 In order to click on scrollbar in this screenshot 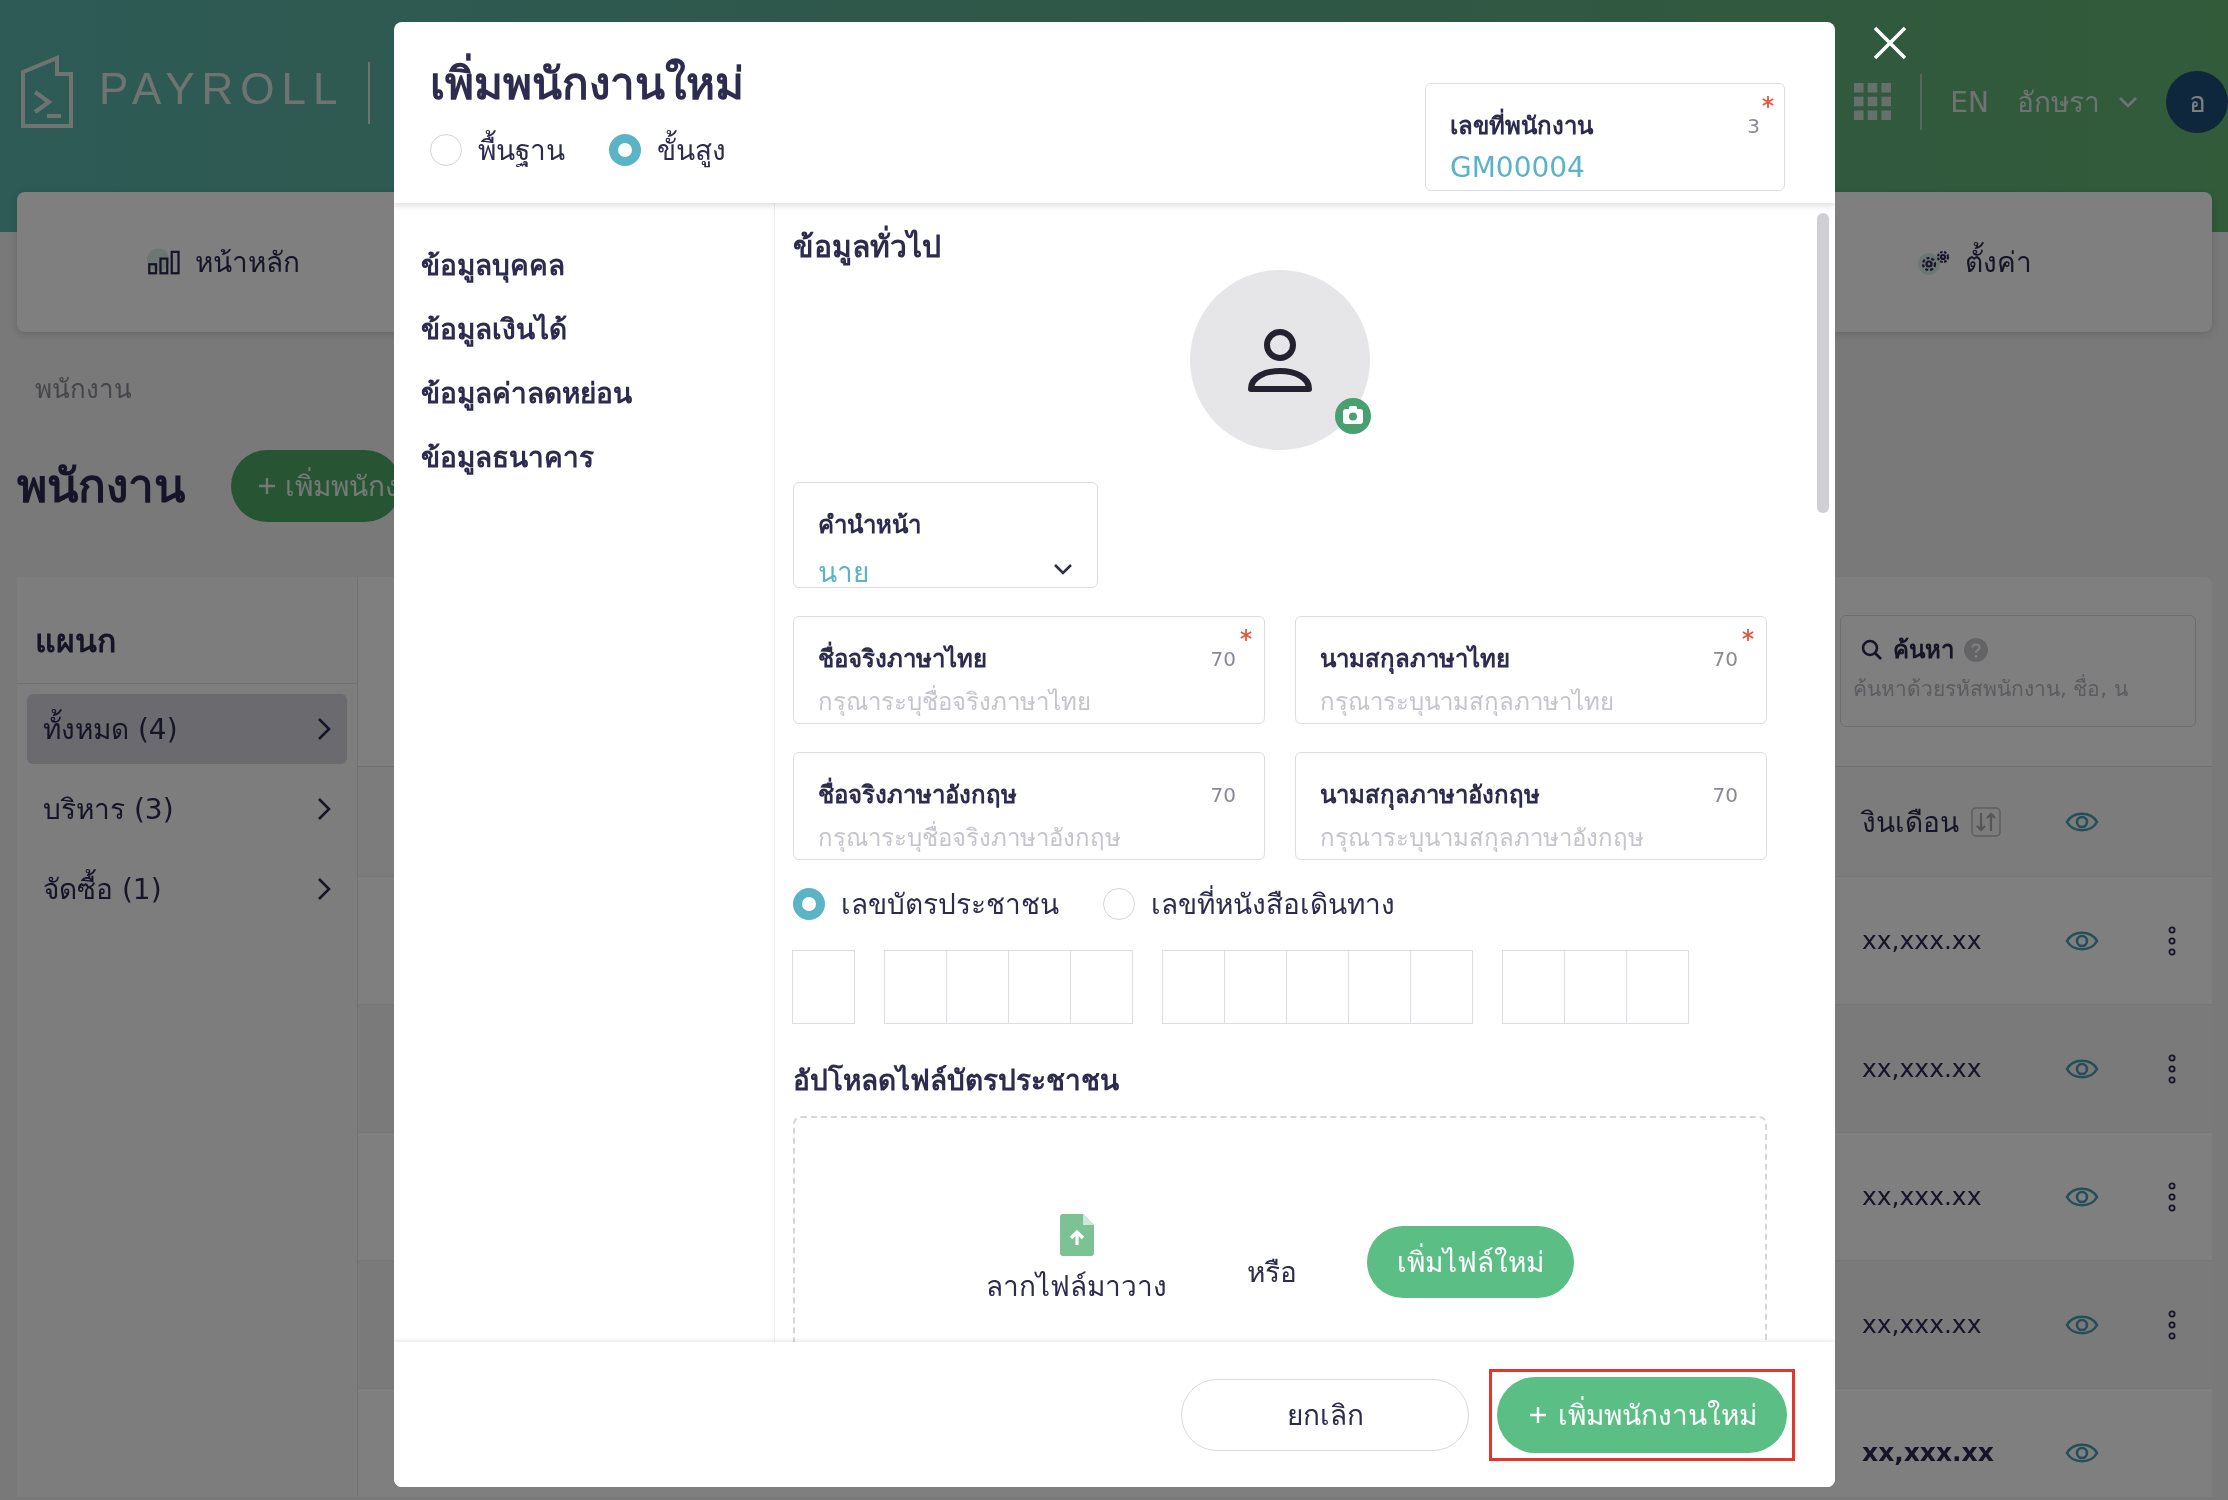, I will do `click(1823, 363)`.